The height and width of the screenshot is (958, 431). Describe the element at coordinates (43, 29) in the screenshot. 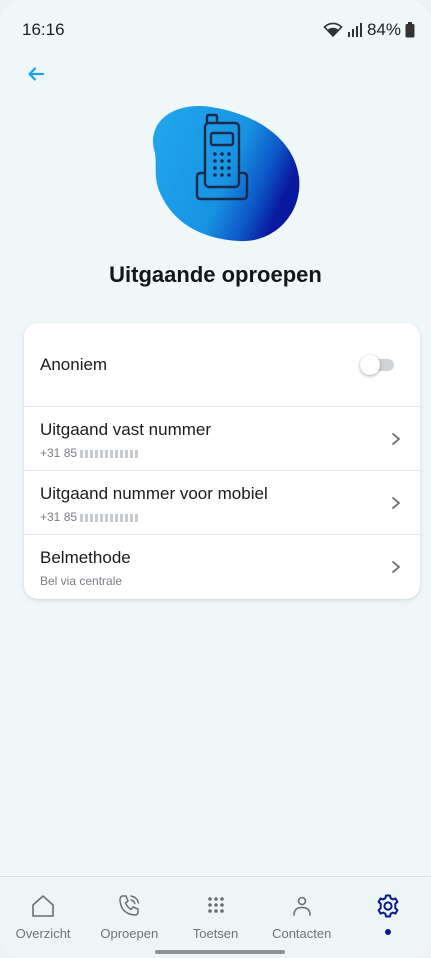

I see `status-time: 16:16` at that location.